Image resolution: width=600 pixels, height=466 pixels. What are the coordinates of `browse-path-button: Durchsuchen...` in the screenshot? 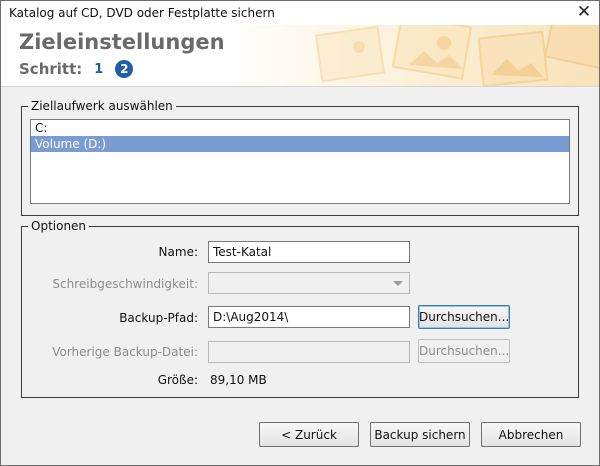 It's located at (464, 317).